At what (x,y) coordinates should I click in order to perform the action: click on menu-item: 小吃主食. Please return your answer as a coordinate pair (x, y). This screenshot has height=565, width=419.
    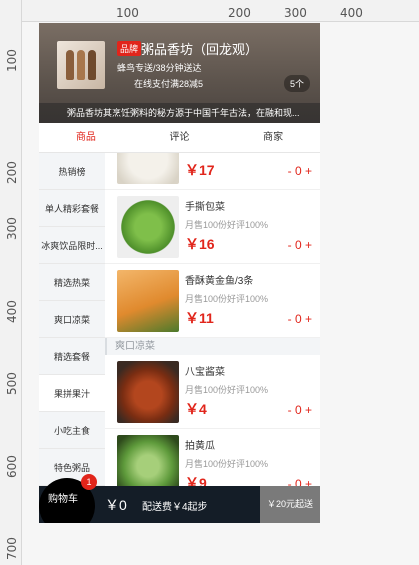
    Looking at the image, I should click on (72, 430).